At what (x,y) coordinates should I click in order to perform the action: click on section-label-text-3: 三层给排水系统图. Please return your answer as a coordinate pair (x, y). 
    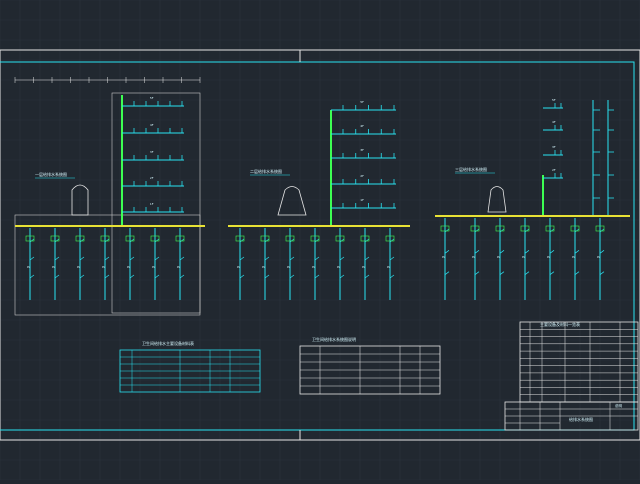
    Looking at the image, I should click on (471, 169).